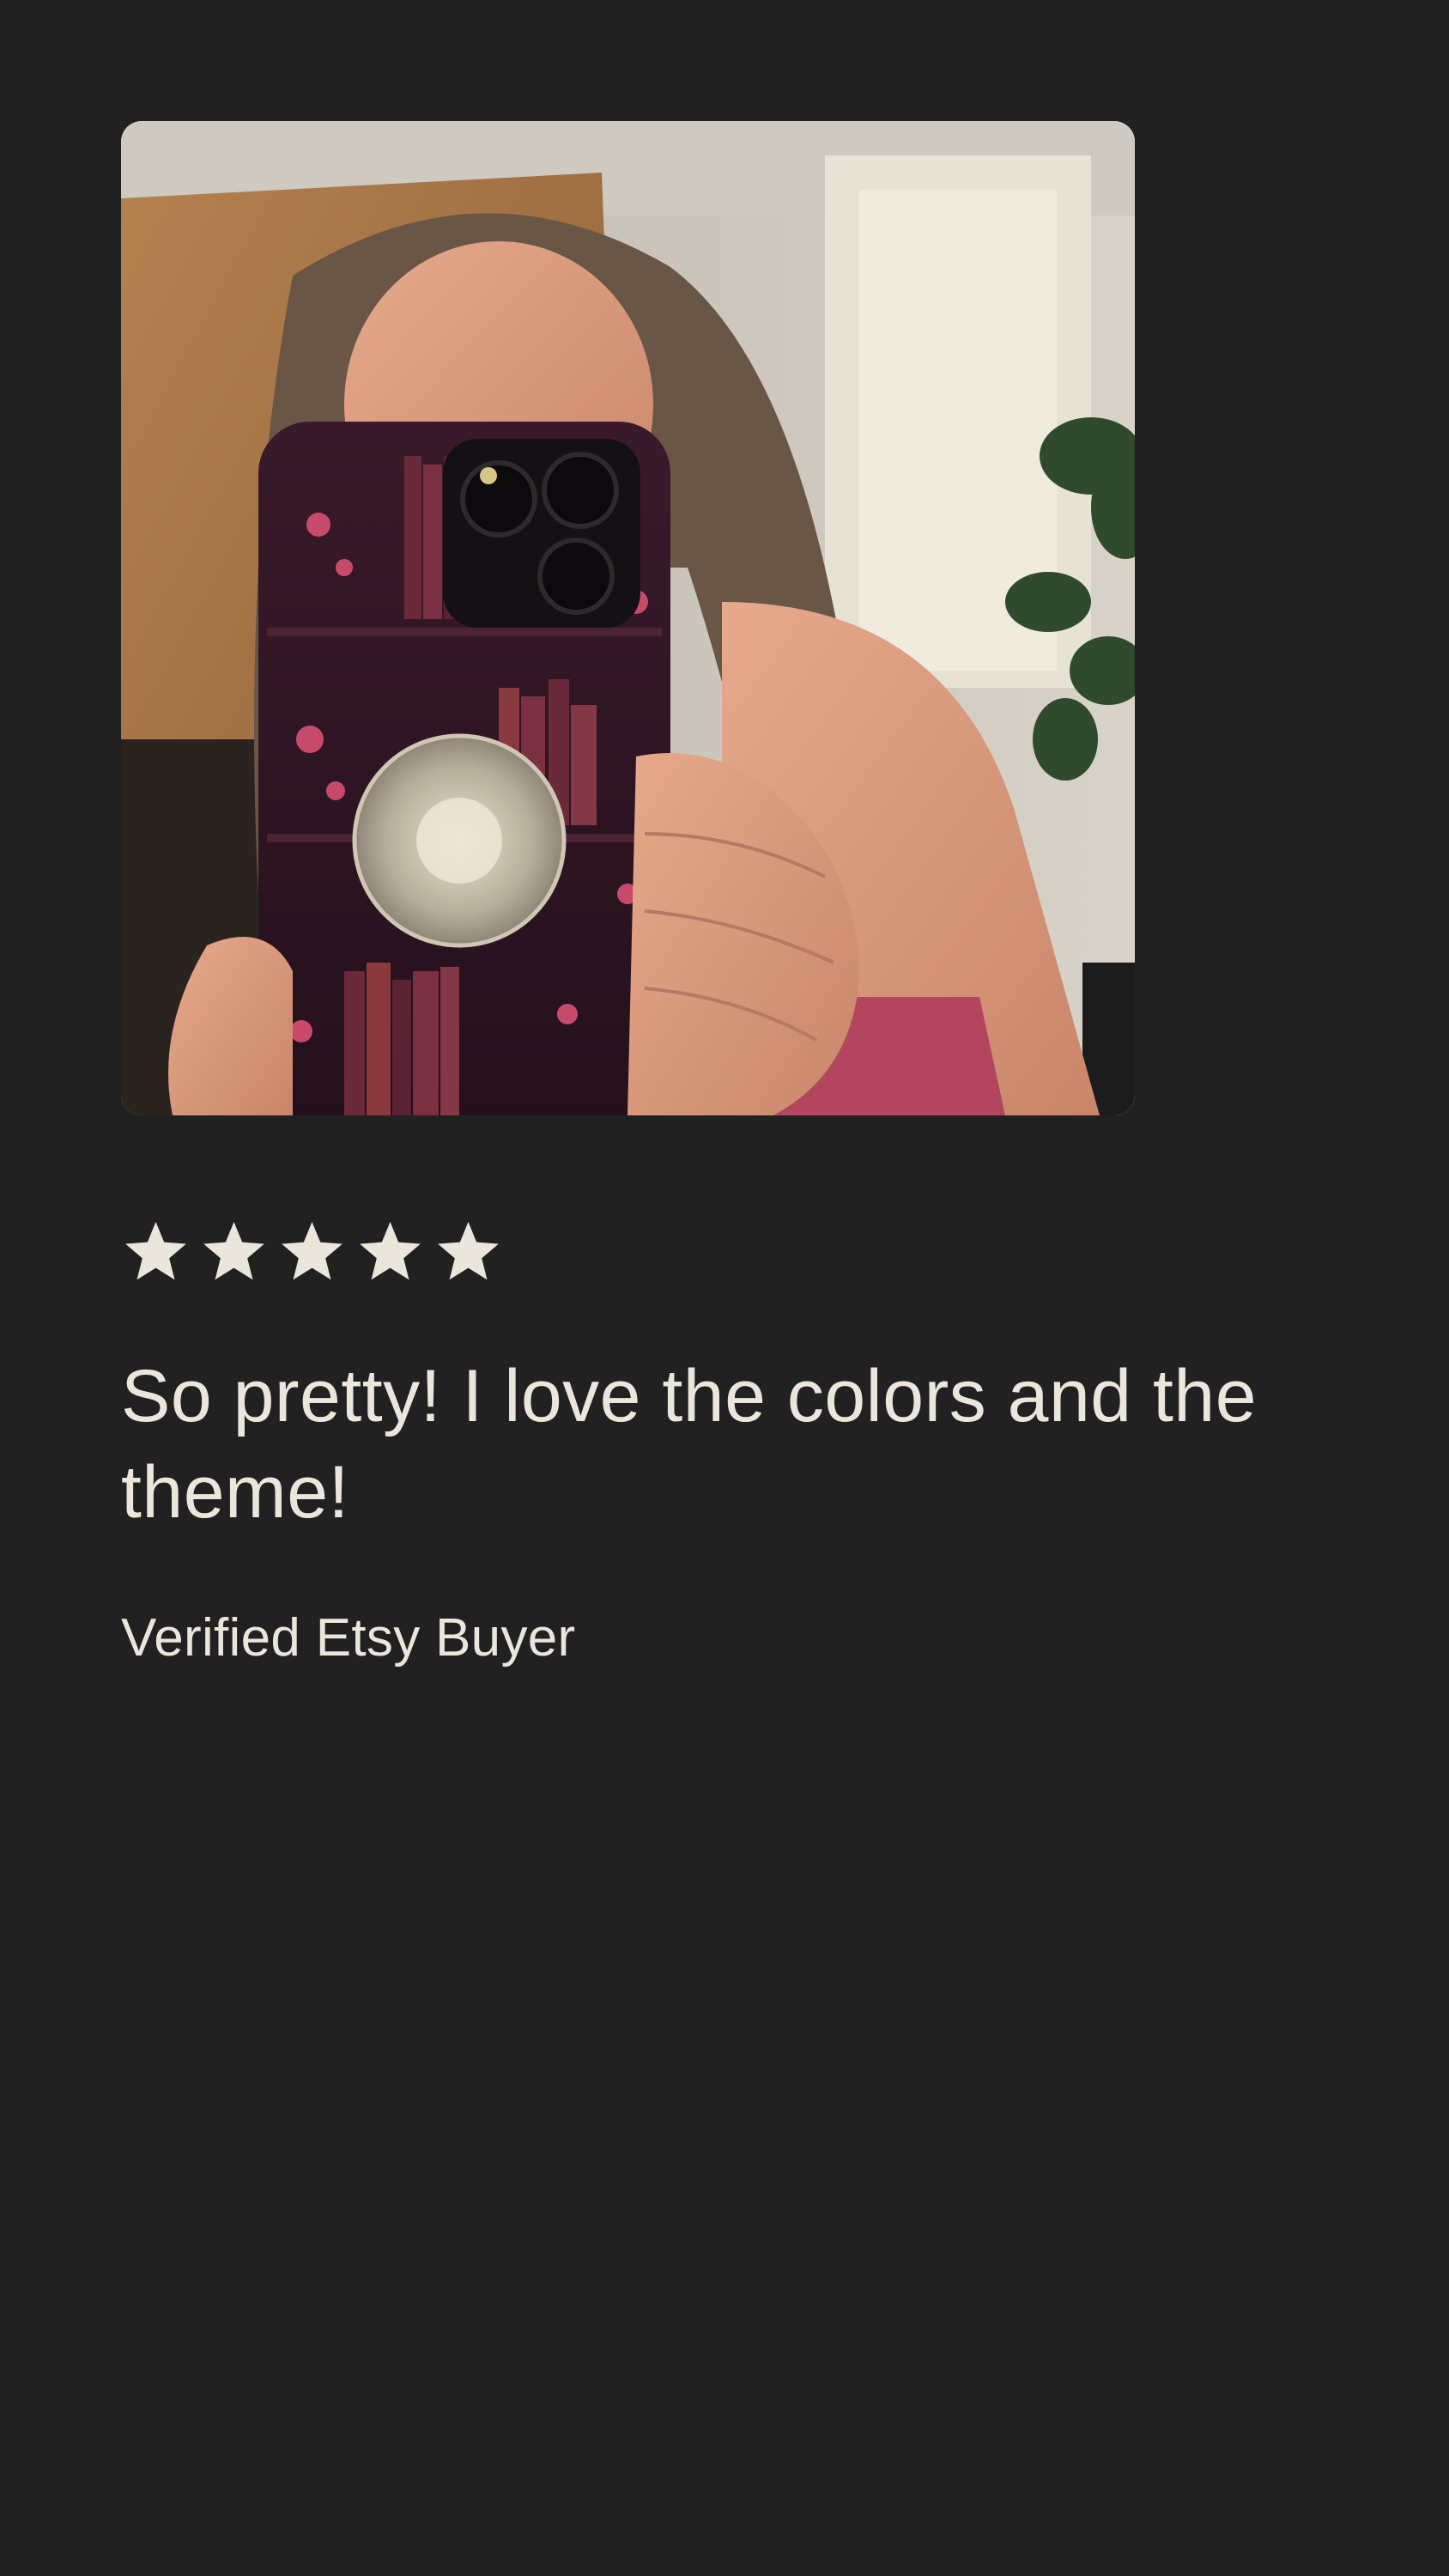 This screenshot has height=2576, width=1449. Describe the element at coordinates (348, 1638) in the screenshot. I see `reviewer-name: Verified Etsy Buyer` at that location.